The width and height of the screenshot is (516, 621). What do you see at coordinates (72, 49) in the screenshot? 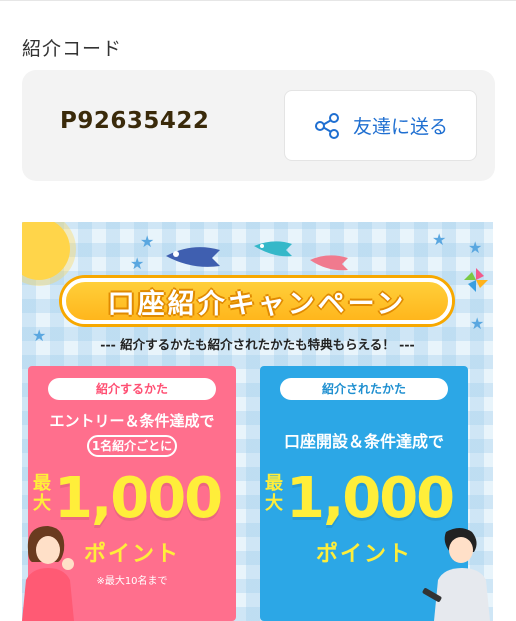
I see `referral-code-label: 紹介コード` at bounding box center [72, 49].